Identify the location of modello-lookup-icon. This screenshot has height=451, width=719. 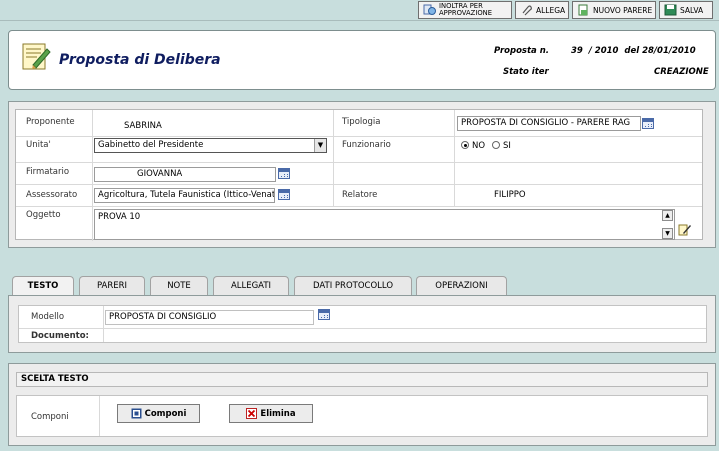
(324, 314).